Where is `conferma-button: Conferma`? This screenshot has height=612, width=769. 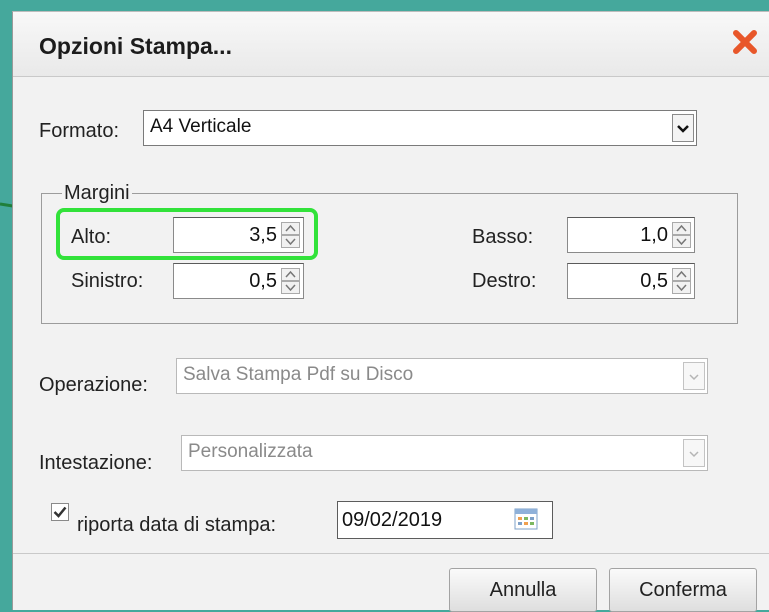 conferma-button: Conferma is located at coordinates (683, 590).